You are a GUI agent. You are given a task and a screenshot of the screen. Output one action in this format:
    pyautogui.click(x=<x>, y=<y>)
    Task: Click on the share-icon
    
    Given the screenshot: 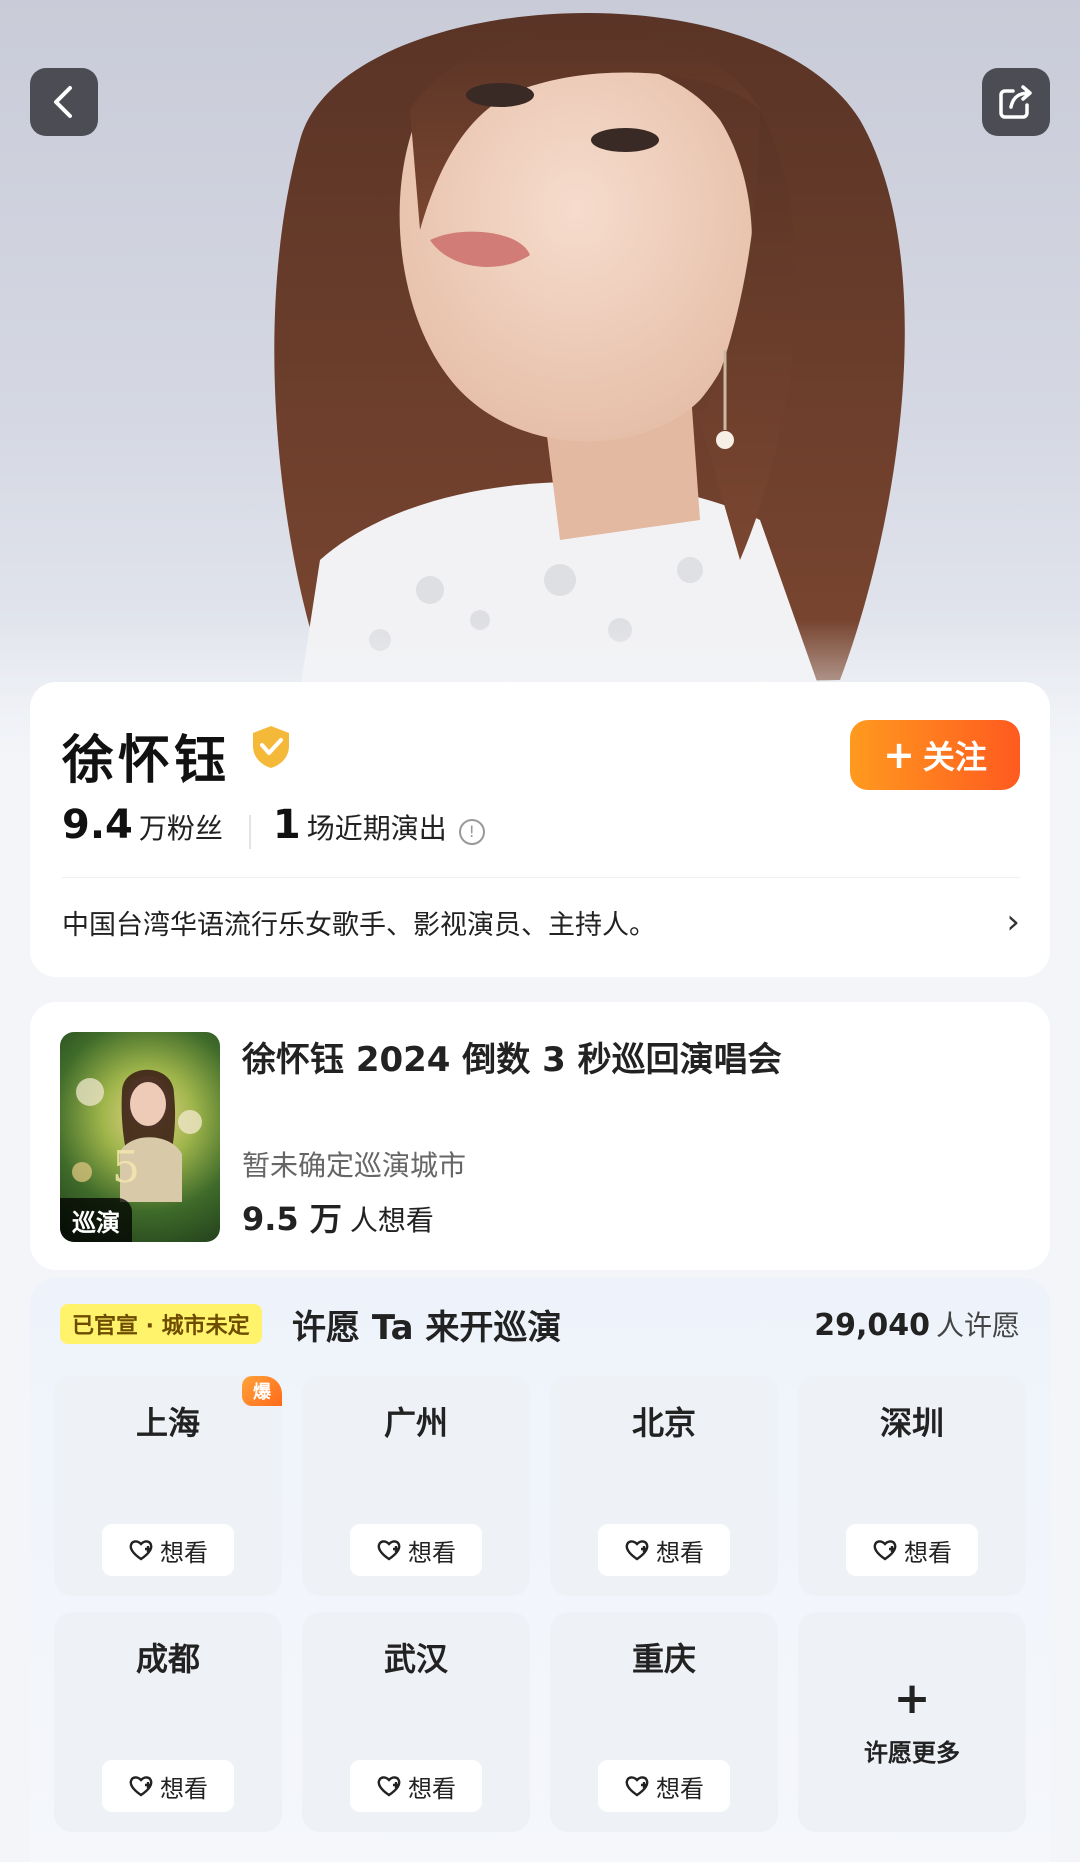 What is the action you would take?
    pyautogui.click(x=1015, y=102)
    